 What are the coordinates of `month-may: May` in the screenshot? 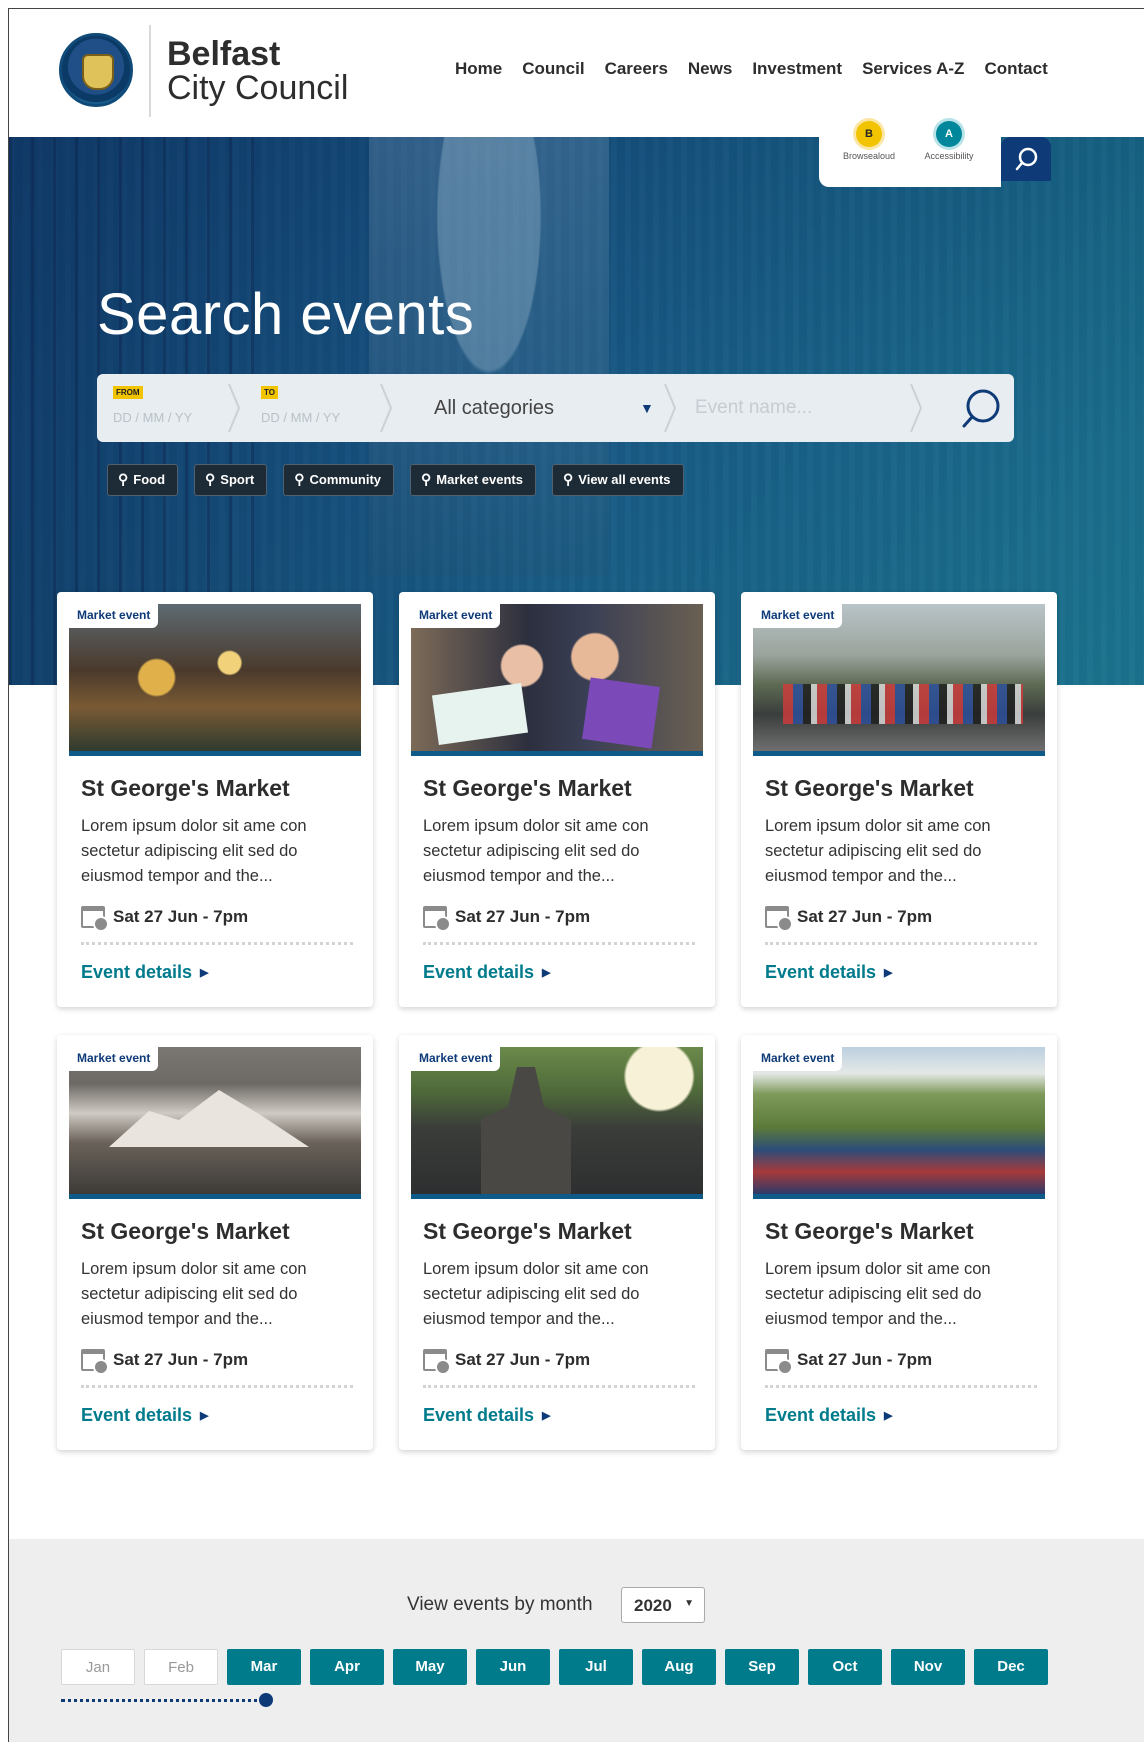 It's located at (430, 1667).